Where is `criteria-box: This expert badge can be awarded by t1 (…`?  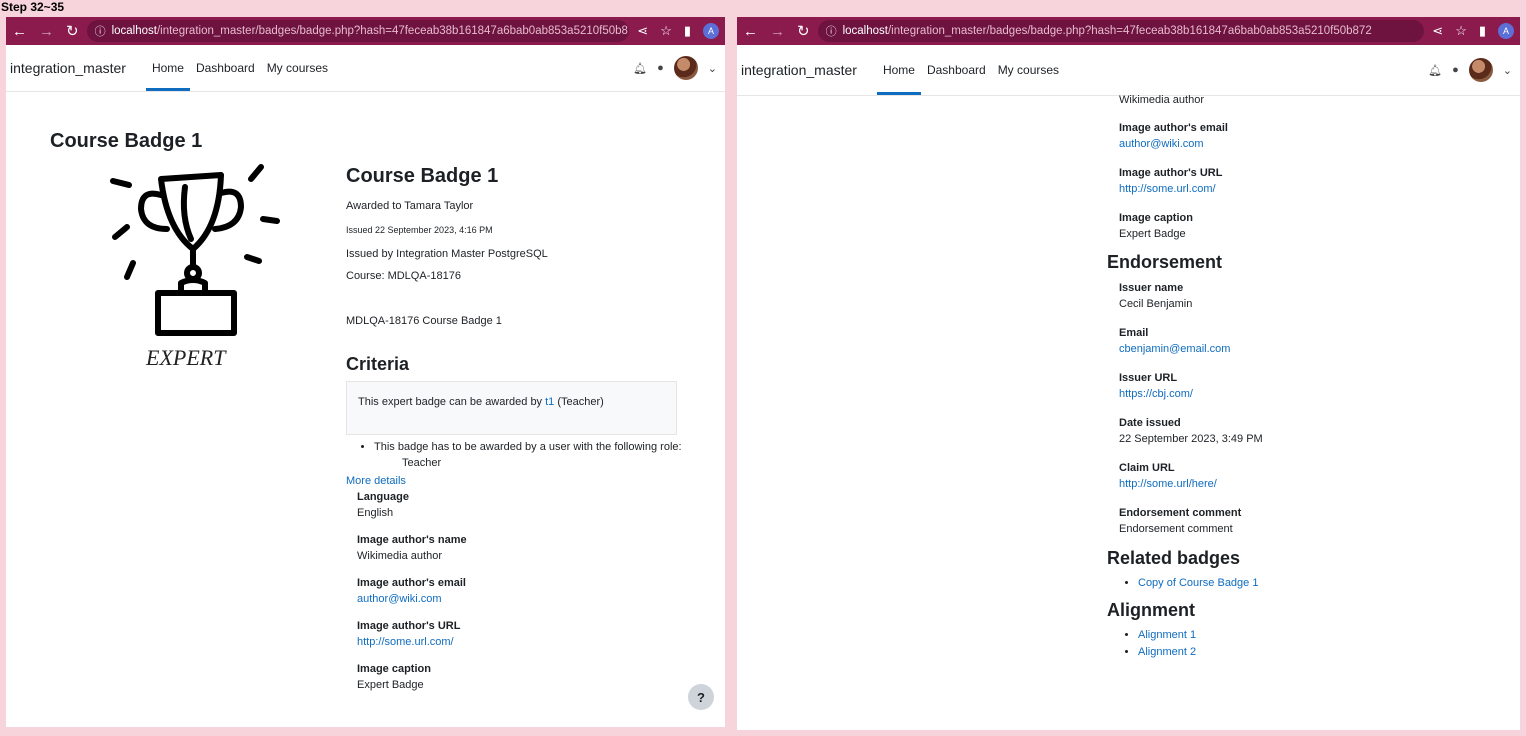
criteria-box: This expert badge can be awarded by t1 (… is located at coordinates (511, 408).